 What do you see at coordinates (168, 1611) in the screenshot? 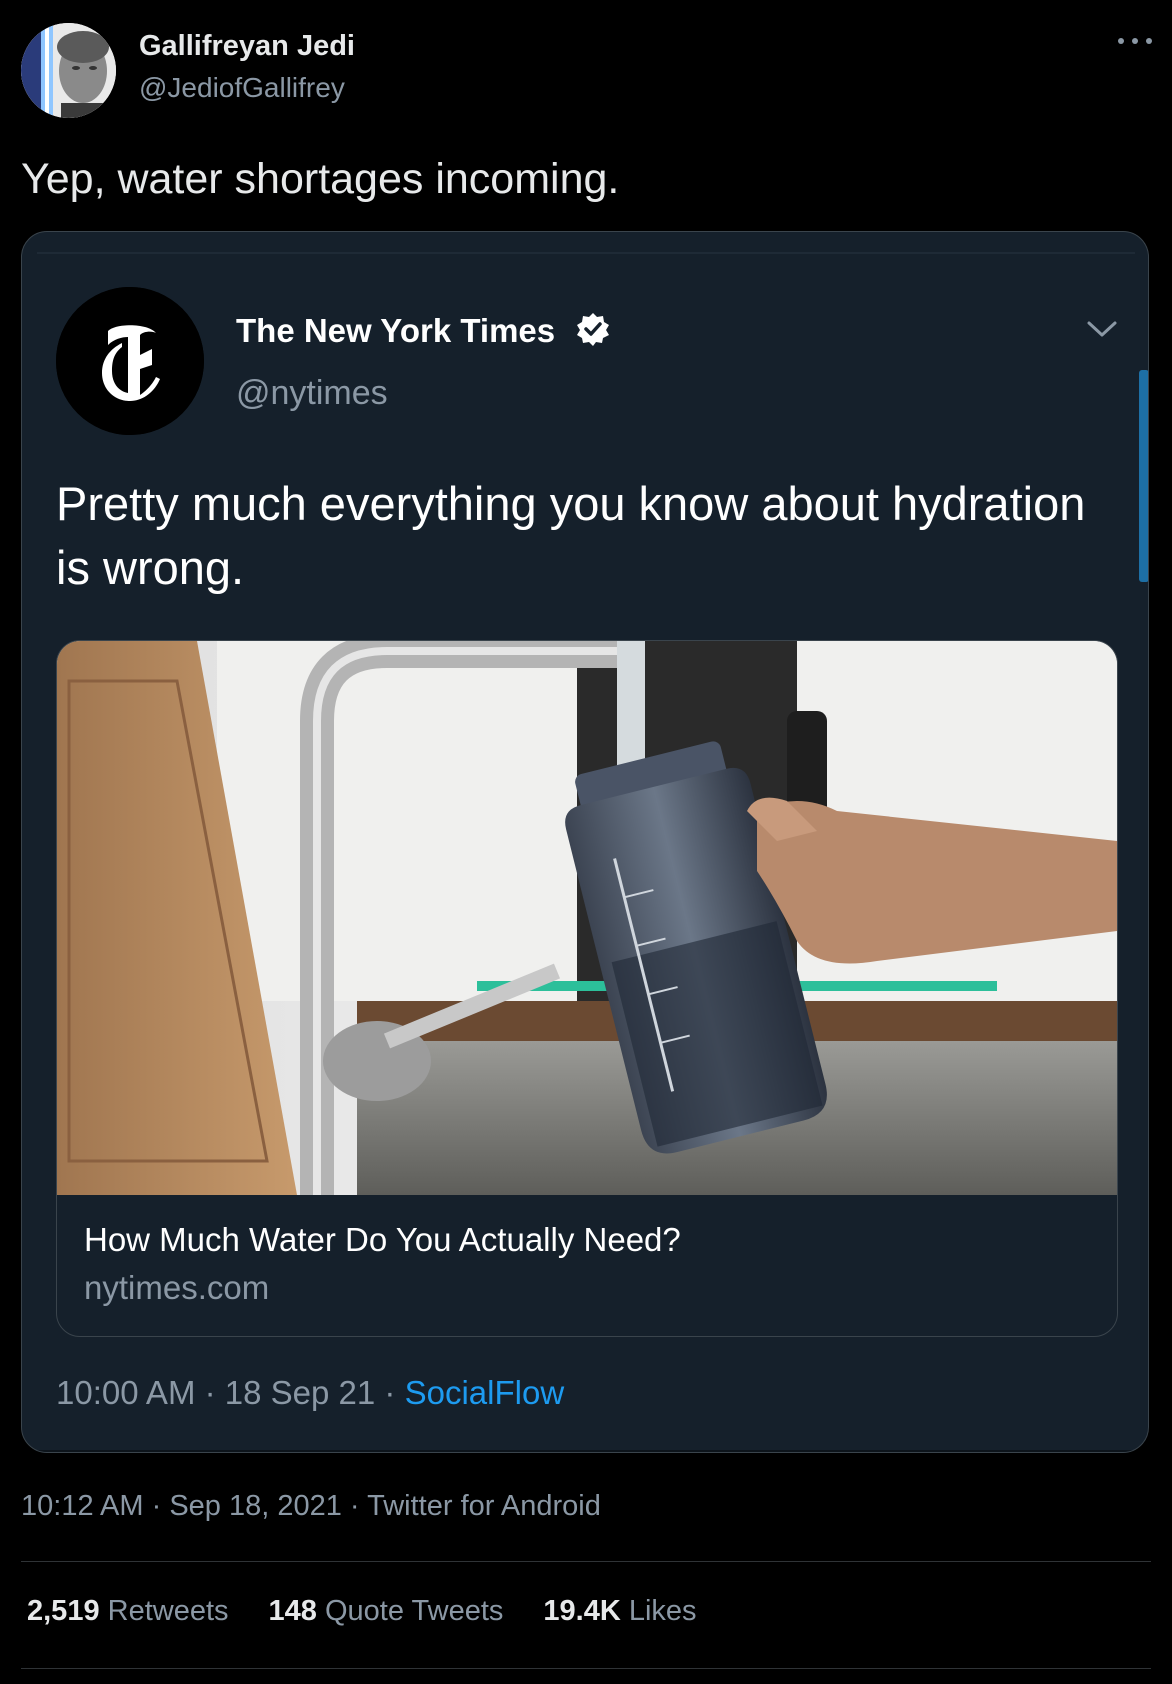
I see `retweets-label: Retweets` at bounding box center [168, 1611].